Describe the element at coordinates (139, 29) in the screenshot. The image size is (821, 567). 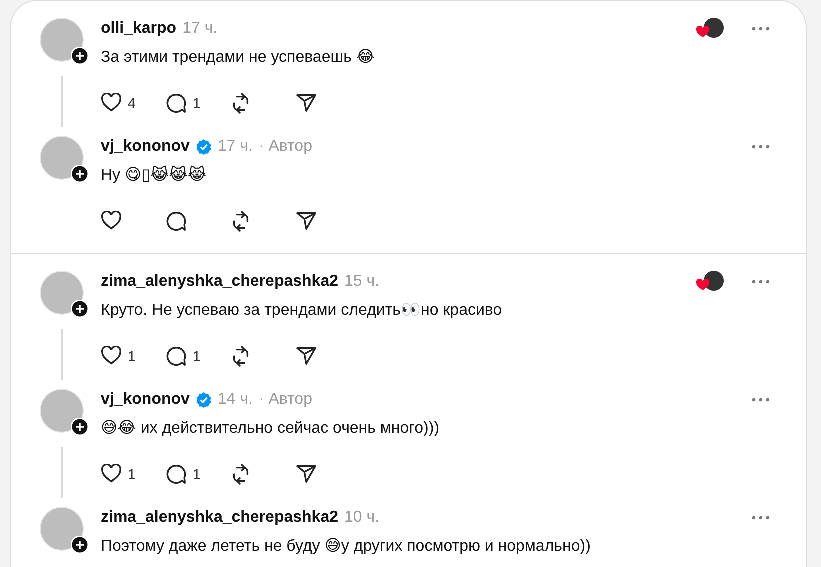
I see `username: olli_karpo` at that location.